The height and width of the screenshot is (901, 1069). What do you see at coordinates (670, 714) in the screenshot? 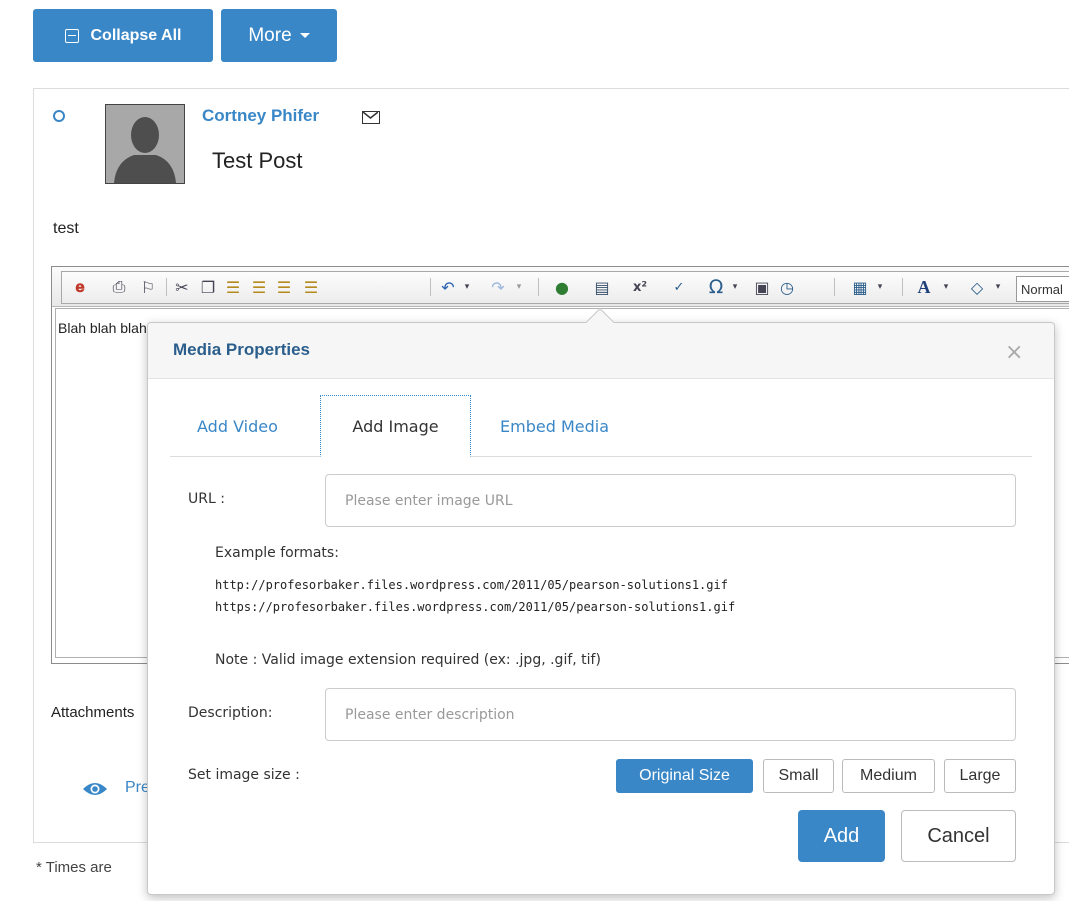
I see `description-input: Please enter description` at bounding box center [670, 714].